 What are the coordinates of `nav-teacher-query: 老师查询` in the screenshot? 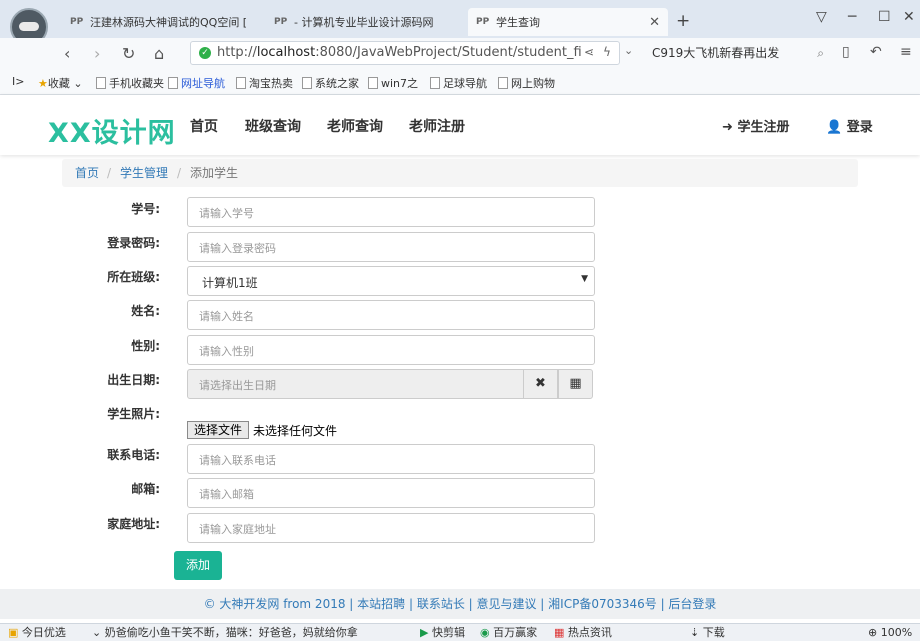 It's located at (355, 126).